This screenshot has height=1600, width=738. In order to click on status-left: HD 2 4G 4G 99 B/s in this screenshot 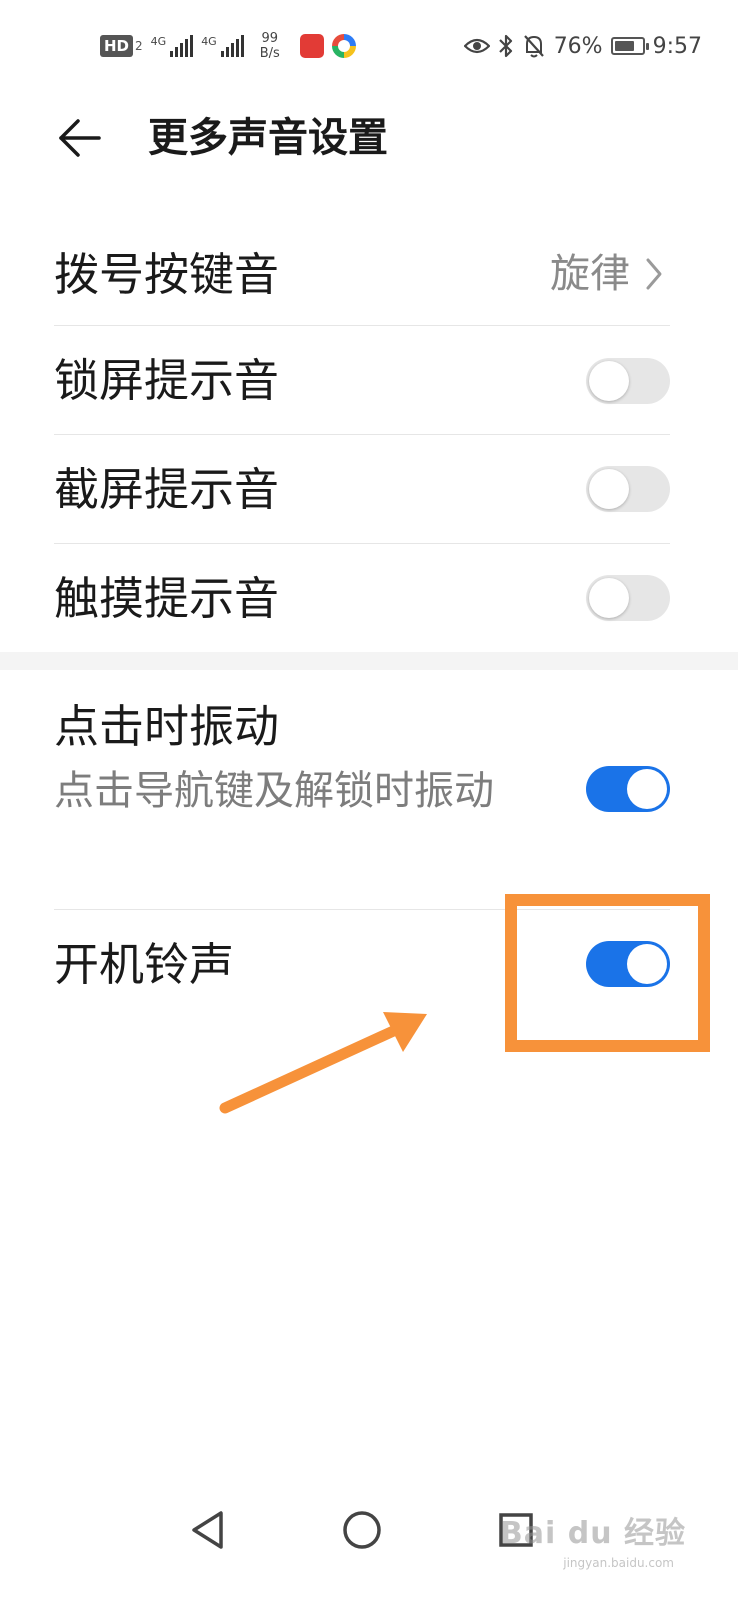, I will do `click(228, 46)`.